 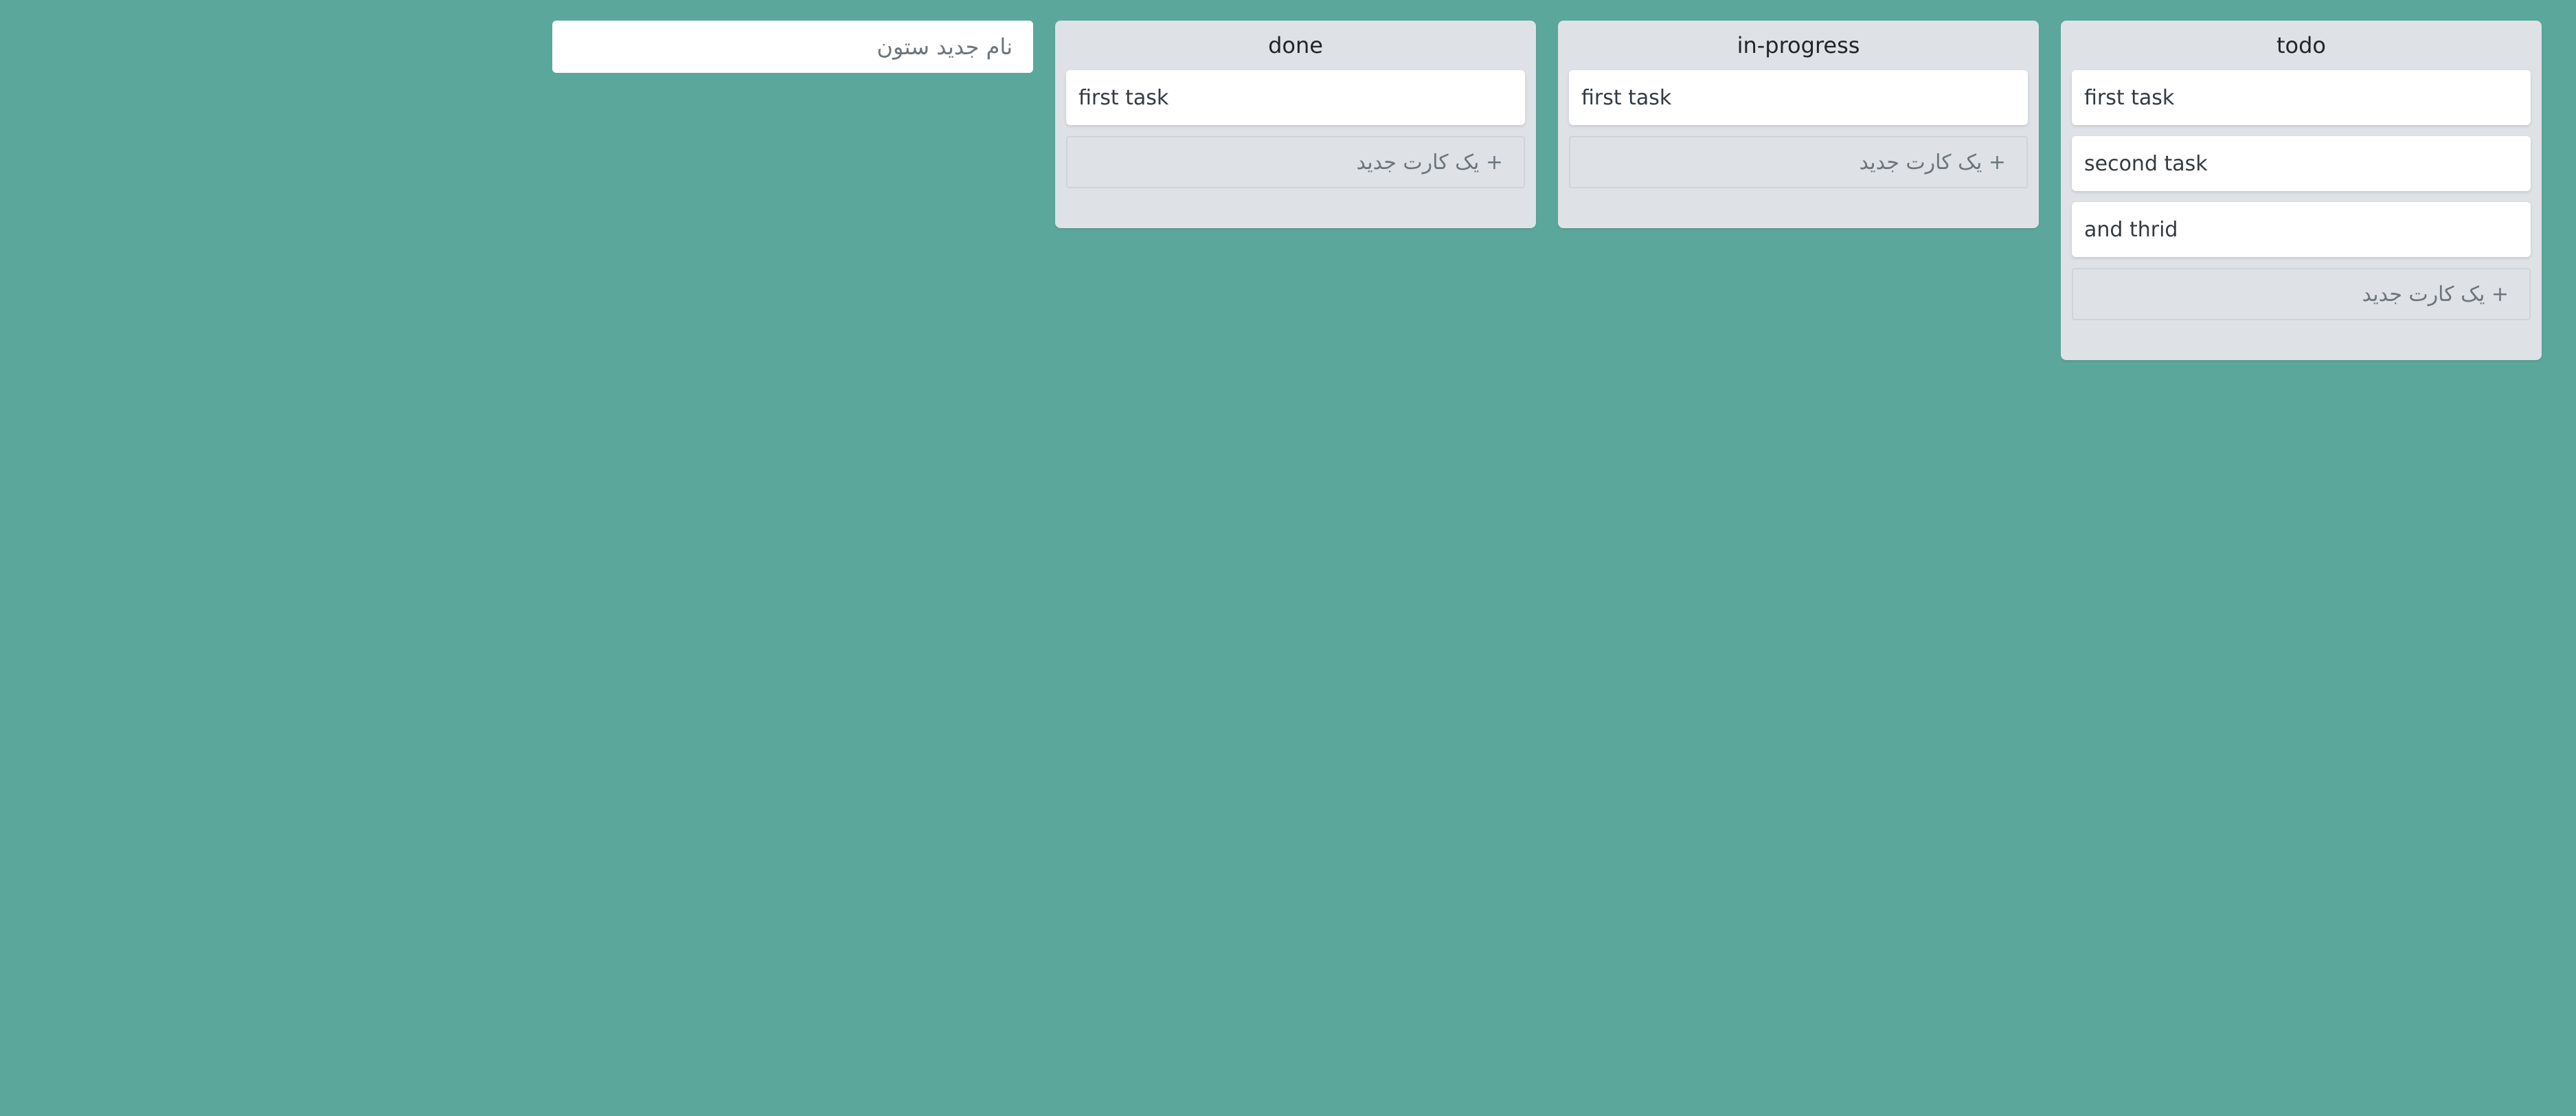 I want to click on column-title: todo, so click(x=2301, y=45).